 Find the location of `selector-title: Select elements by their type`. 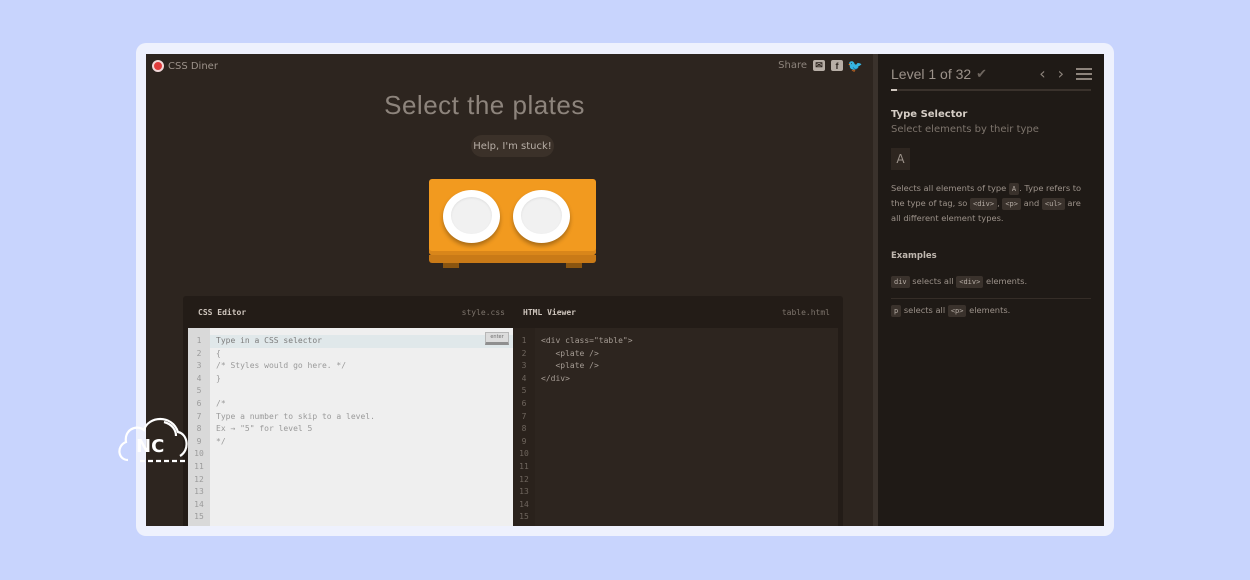

selector-title: Select elements by their type is located at coordinates (965, 129).